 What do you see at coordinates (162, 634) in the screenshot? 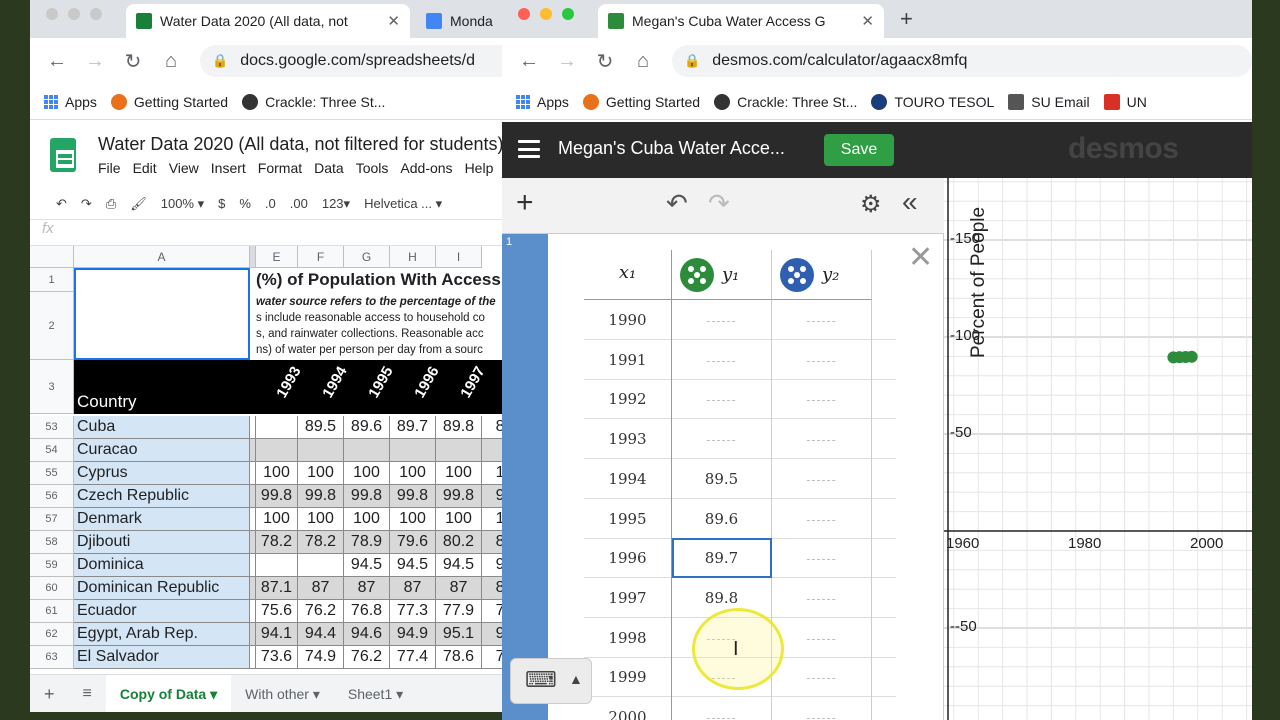
I see `country-cell: Egypt, Arab Rep.` at bounding box center [162, 634].